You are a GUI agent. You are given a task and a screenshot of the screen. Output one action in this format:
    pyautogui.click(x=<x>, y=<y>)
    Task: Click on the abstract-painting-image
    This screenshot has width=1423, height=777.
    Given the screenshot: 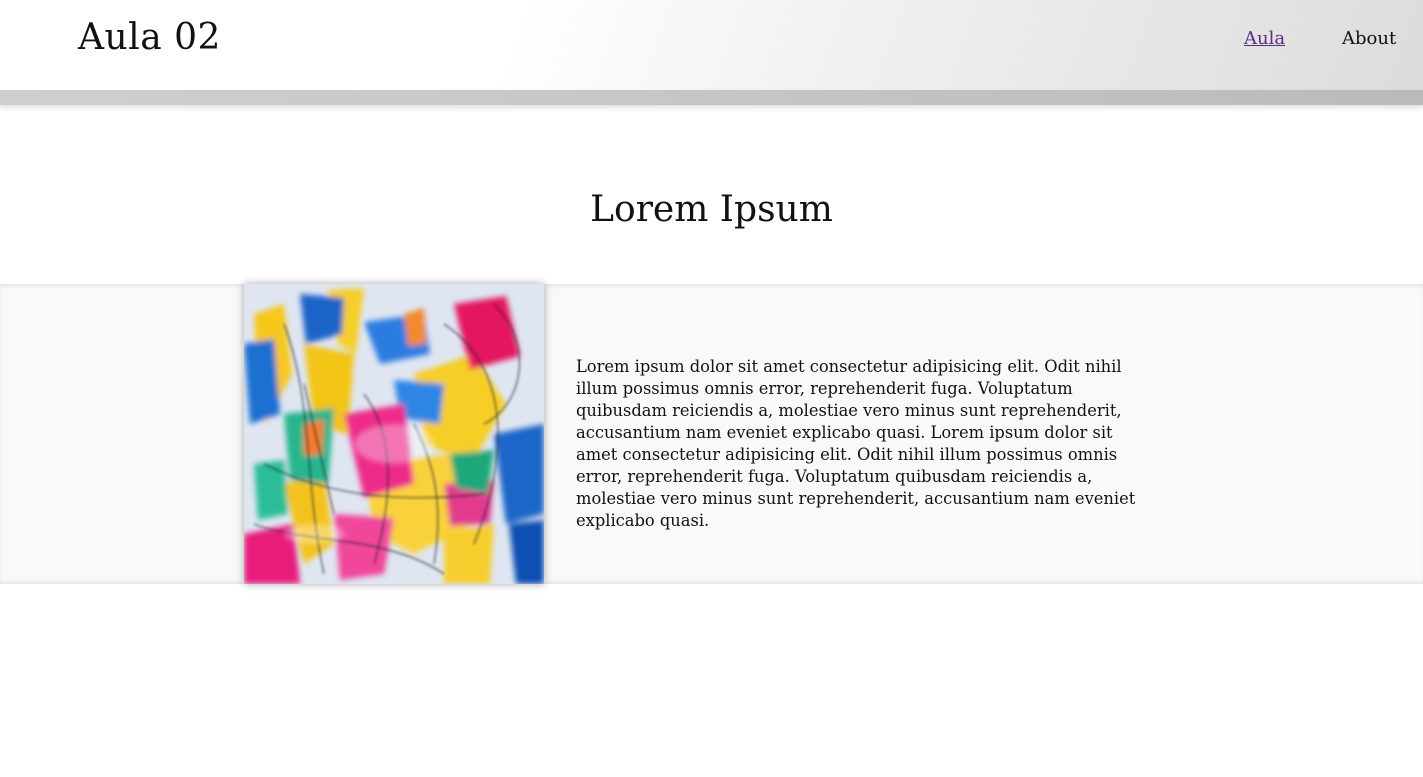 What is the action you would take?
    pyautogui.click(x=394, y=434)
    